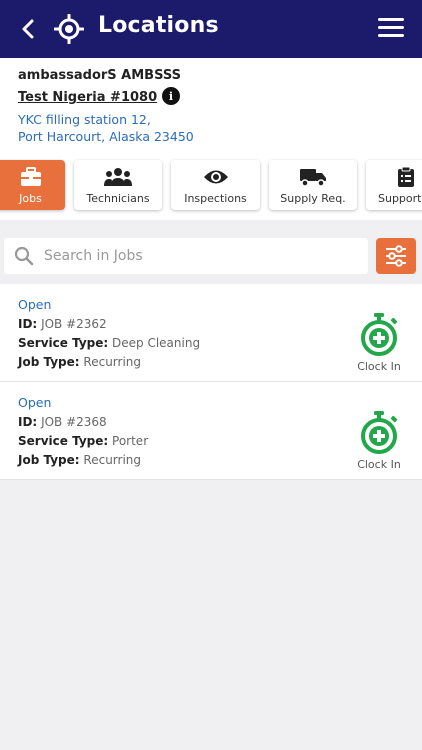  I want to click on page-title: Locations, so click(158, 25).